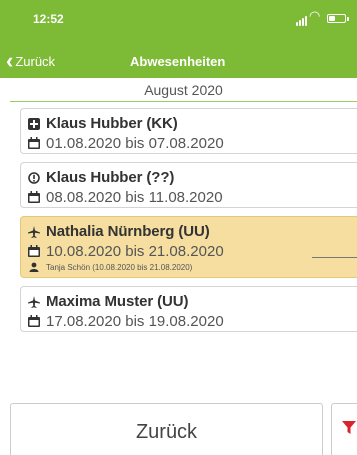 Image resolution: width=357 pixels, height=455 pixels. Describe the element at coordinates (117, 301) in the screenshot. I see `absence-name: Maxima Muster (UU)` at that location.